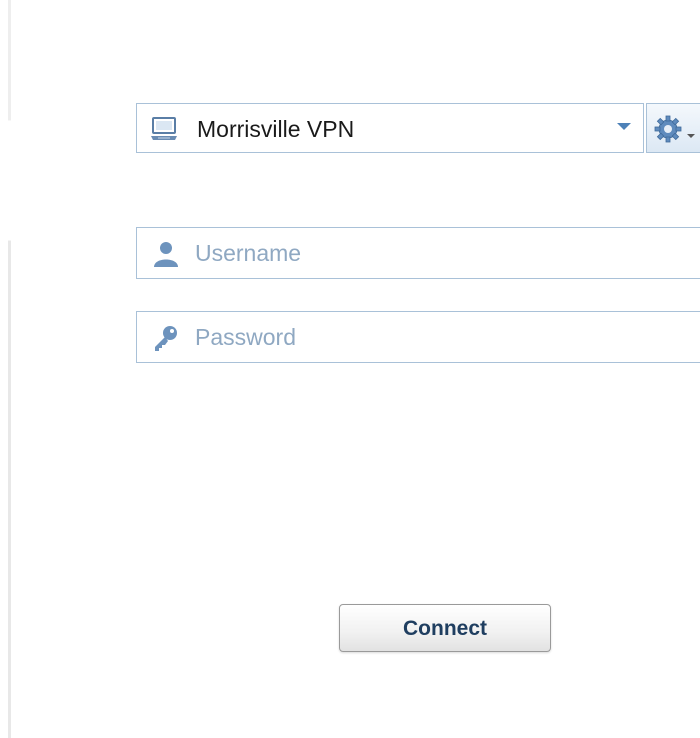 This screenshot has width=700, height=738. I want to click on username-field, so click(418, 253).